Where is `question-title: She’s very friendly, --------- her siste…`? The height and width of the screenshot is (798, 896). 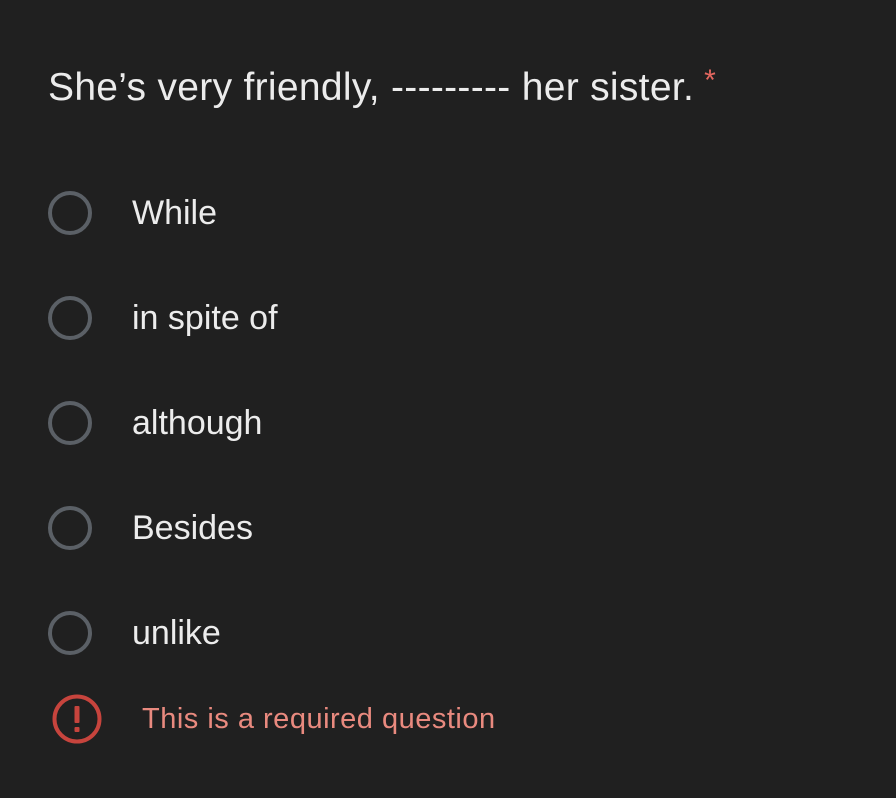
question-title: She’s very friendly, --------- her siste… is located at coordinates (382, 89).